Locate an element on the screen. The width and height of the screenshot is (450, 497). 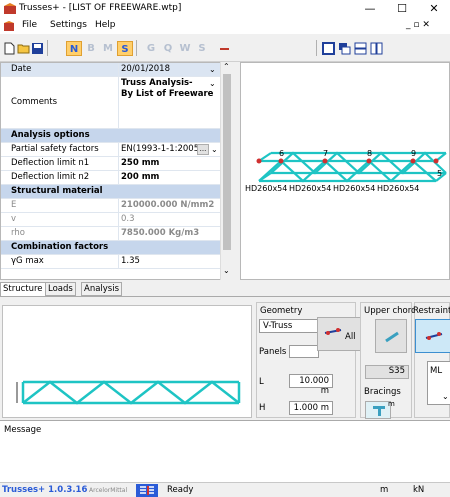
upper-chord-section-button is located at coordinates (391, 336).